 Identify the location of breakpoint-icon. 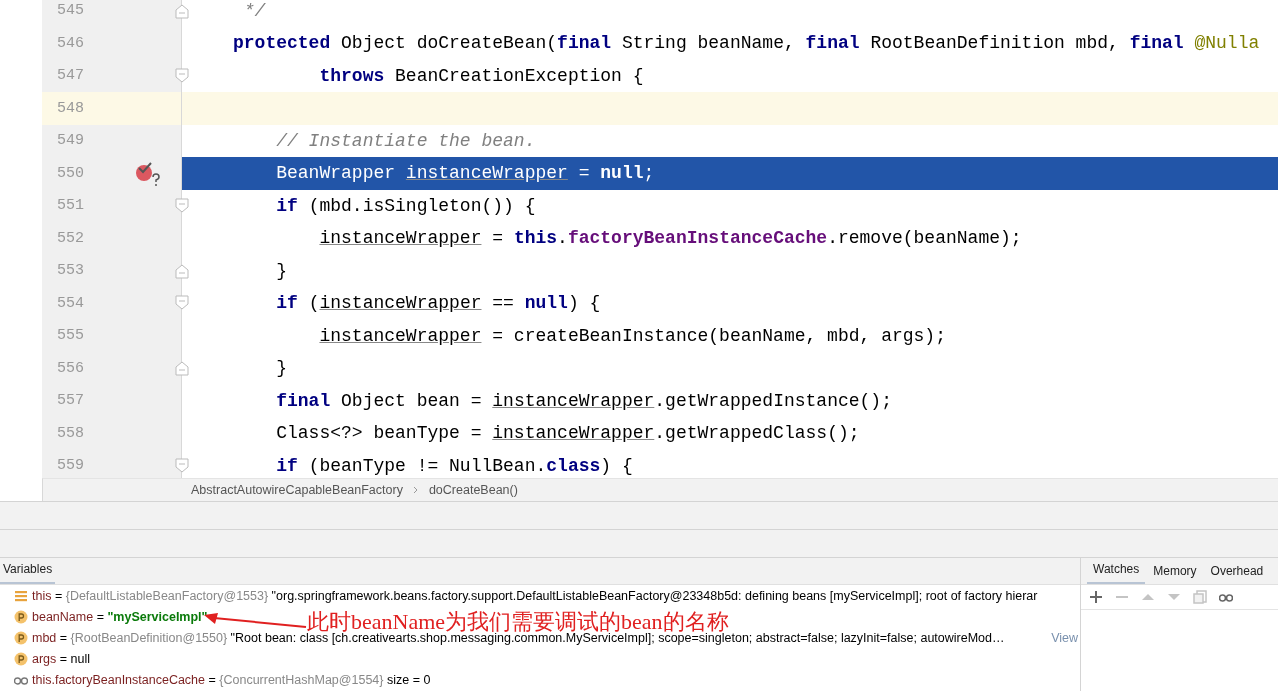
(148, 173).